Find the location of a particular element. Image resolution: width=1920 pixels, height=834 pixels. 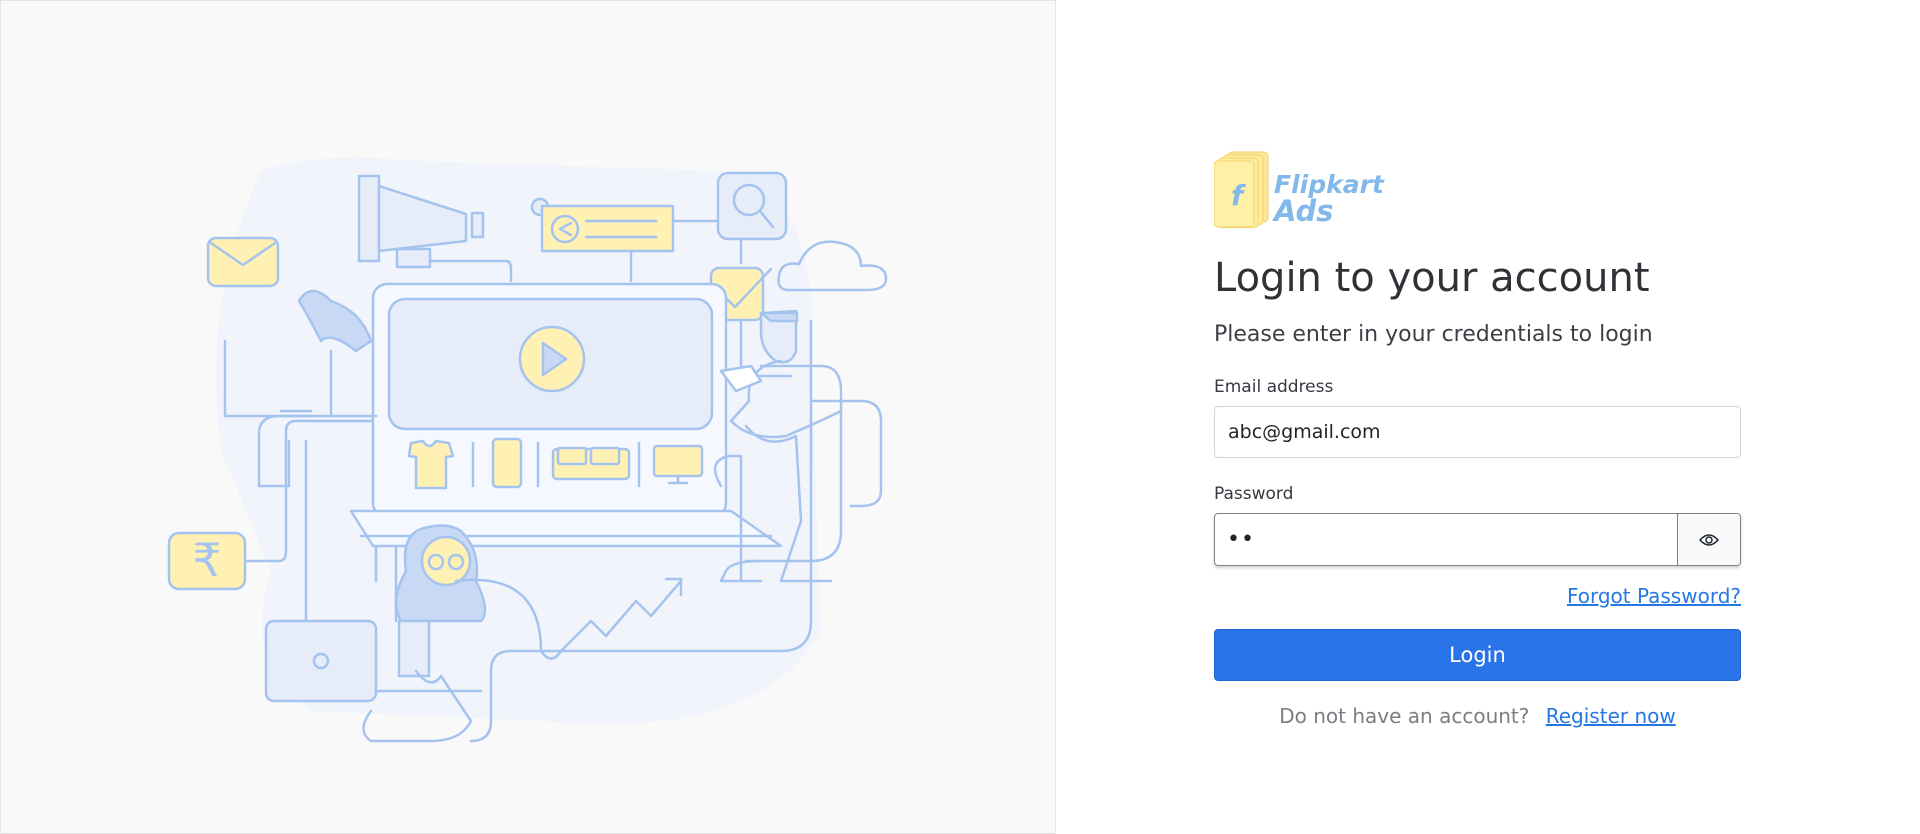

forgot-password-row: Forgot Password? is located at coordinates (1477, 596).